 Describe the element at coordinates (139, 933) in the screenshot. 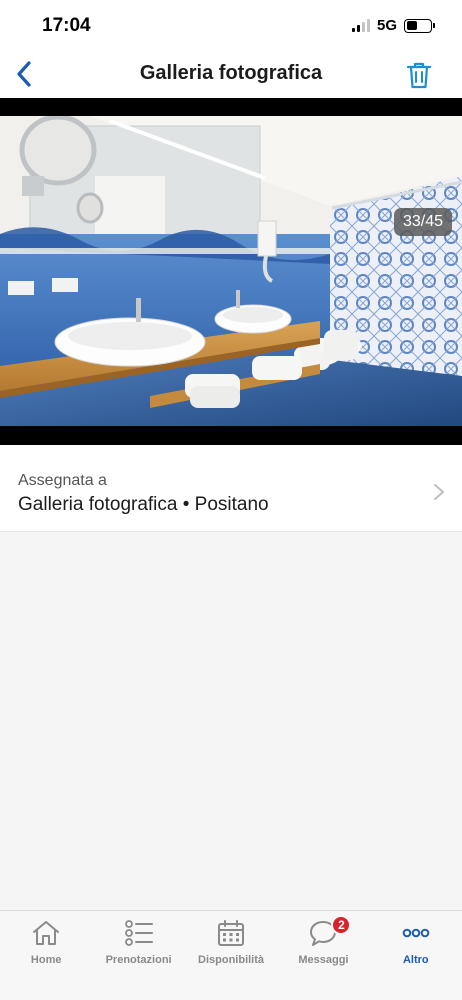

I see `list-icon` at that location.